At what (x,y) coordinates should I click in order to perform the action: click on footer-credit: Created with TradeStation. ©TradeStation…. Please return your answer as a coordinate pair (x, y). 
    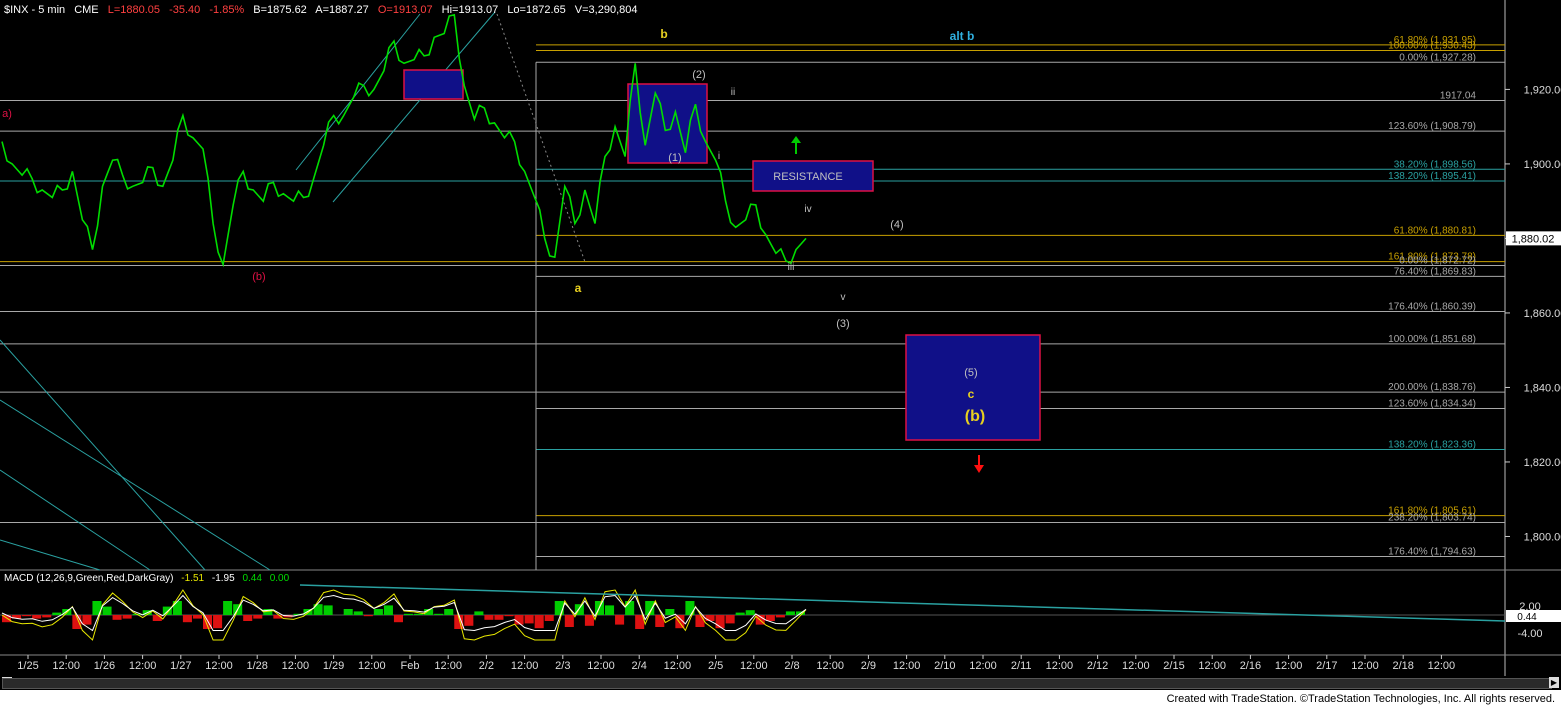
    Looking at the image, I should click on (1360, 699).